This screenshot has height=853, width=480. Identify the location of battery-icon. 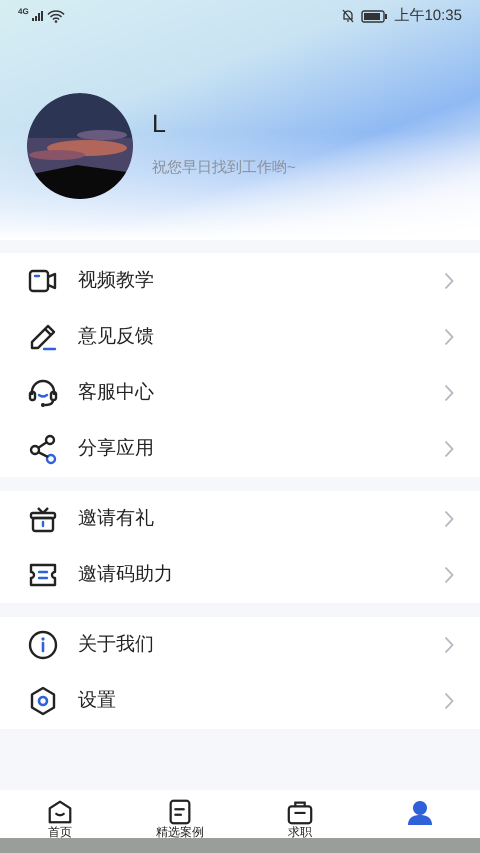
(374, 16).